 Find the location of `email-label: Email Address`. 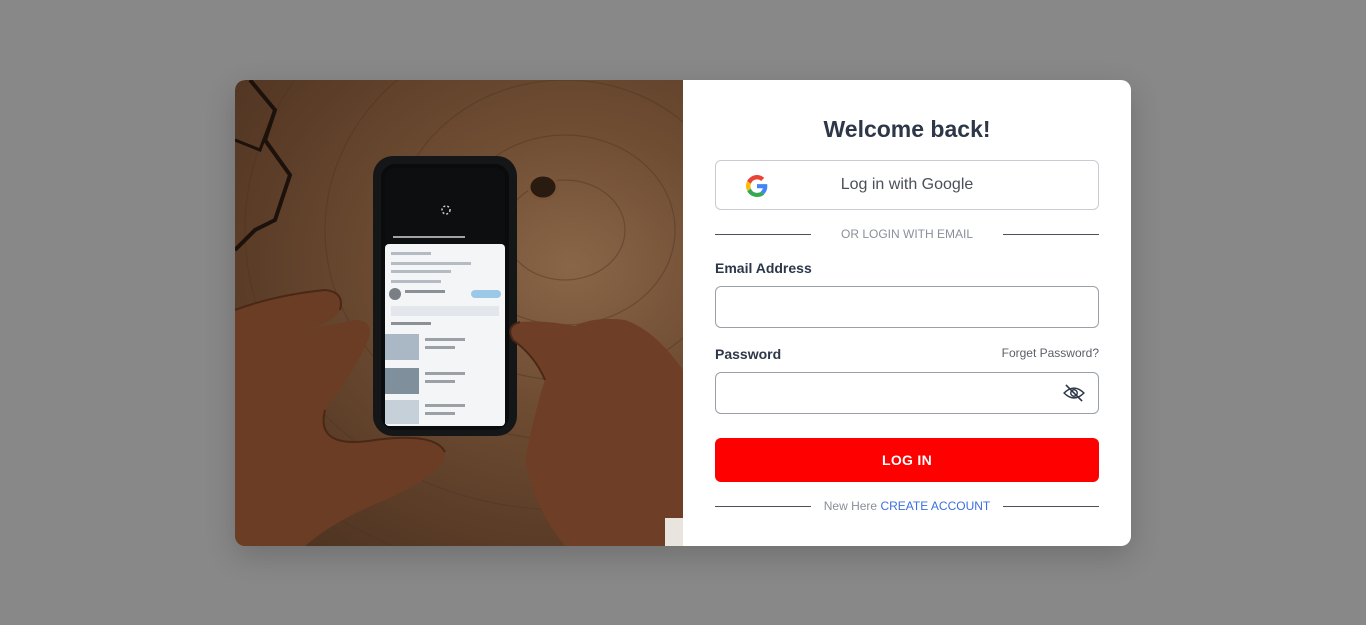

email-label: Email Address is located at coordinates (763, 268).